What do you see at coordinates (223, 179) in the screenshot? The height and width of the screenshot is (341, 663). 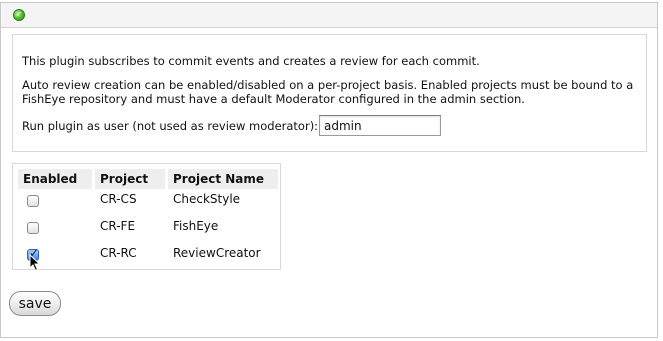 I see `column-header-project-name: Project Name` at bounding box center [223, 179].